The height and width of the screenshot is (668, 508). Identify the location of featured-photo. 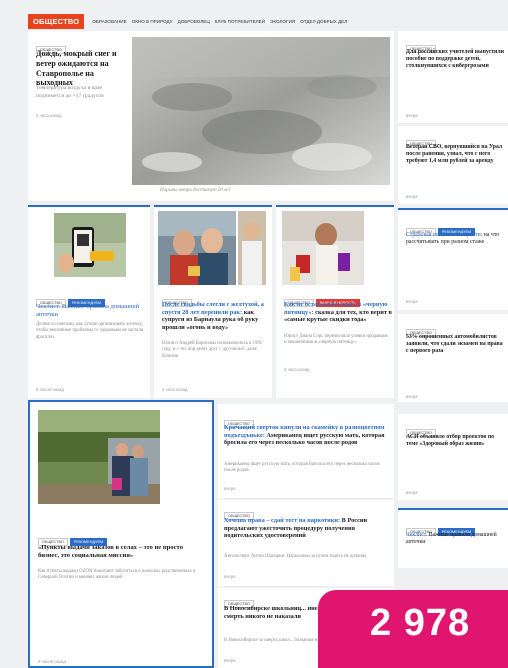
(99, 457).